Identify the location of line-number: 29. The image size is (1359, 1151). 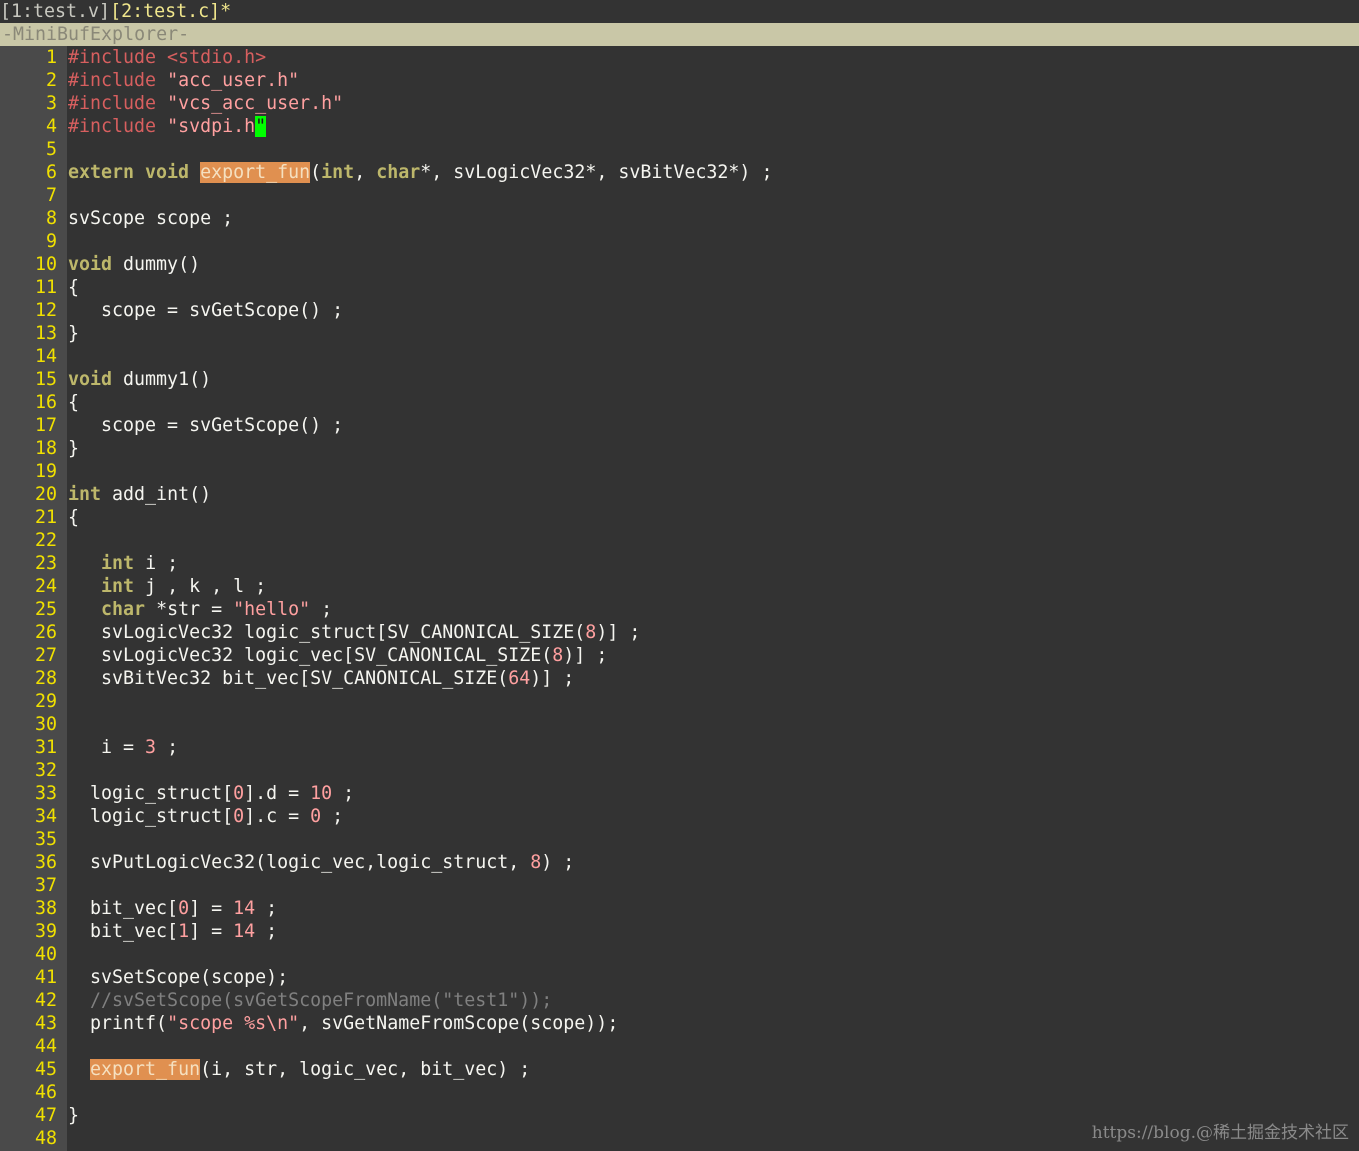
(45, 701).